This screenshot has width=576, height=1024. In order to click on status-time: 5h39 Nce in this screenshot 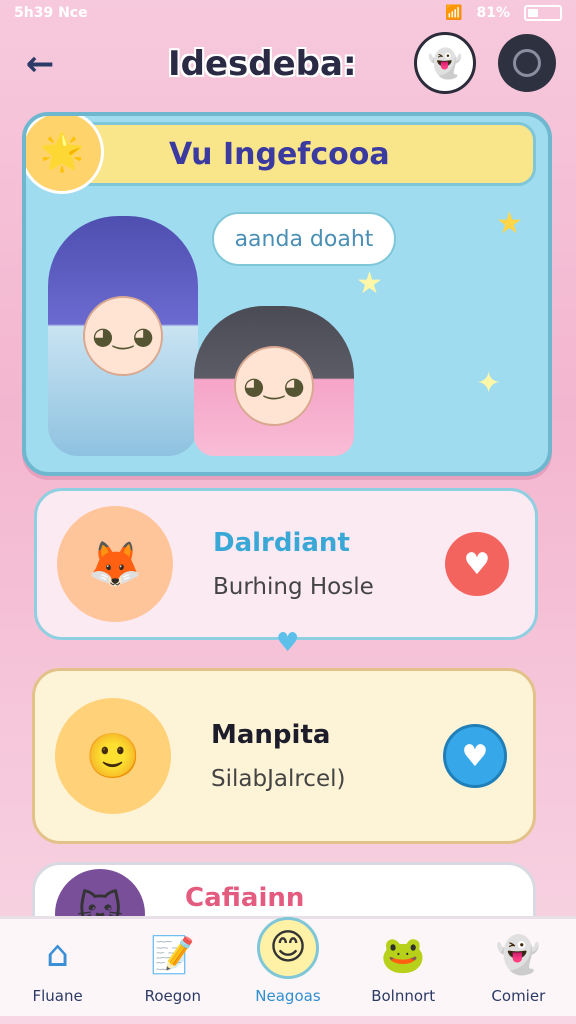, I will do `click(51, 13)`.